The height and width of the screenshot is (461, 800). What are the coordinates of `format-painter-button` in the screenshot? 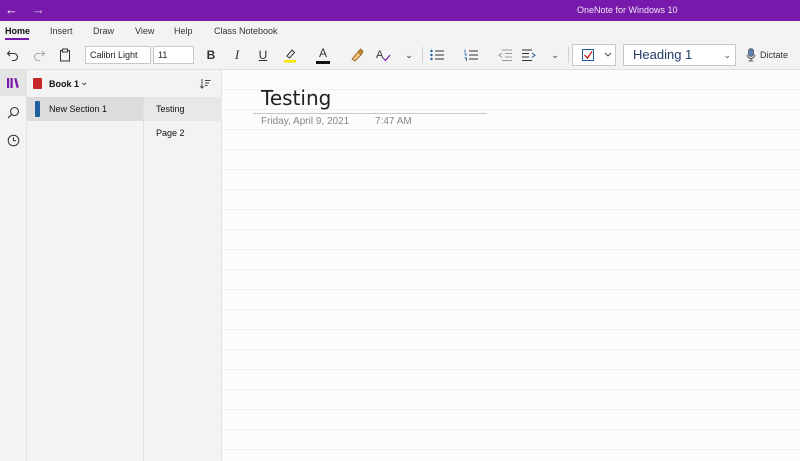 It's located at (357, 55).